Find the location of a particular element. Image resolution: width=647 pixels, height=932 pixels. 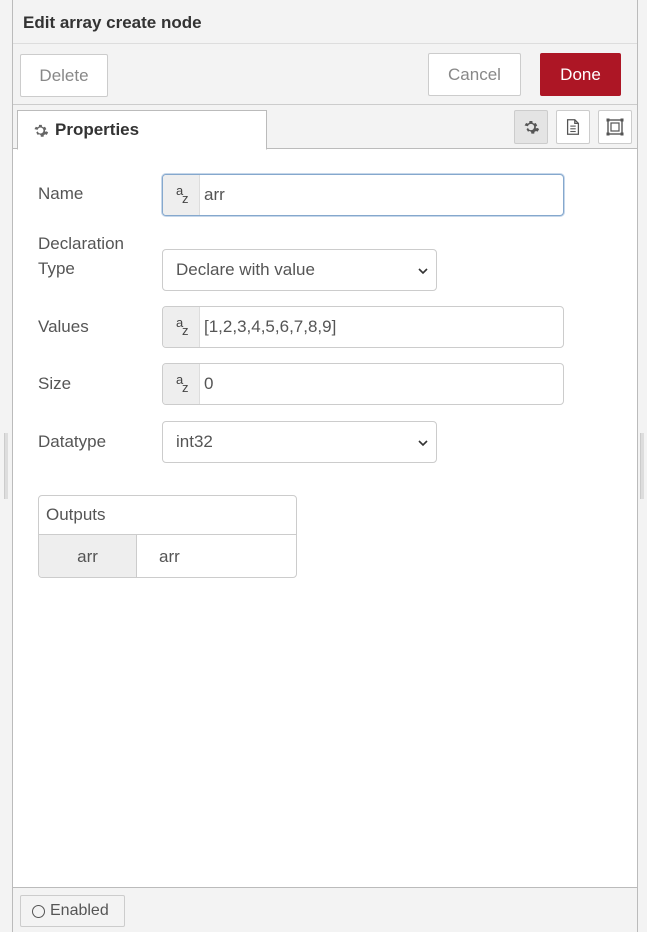

name-label: Name is located at coordinates (61, 193).